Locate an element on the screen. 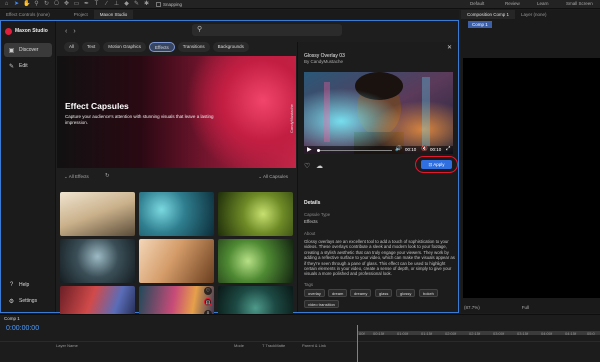 Image resolution: width=600 pixels, height=362 pixels. category-all: All is located at coordinates (72, 47).